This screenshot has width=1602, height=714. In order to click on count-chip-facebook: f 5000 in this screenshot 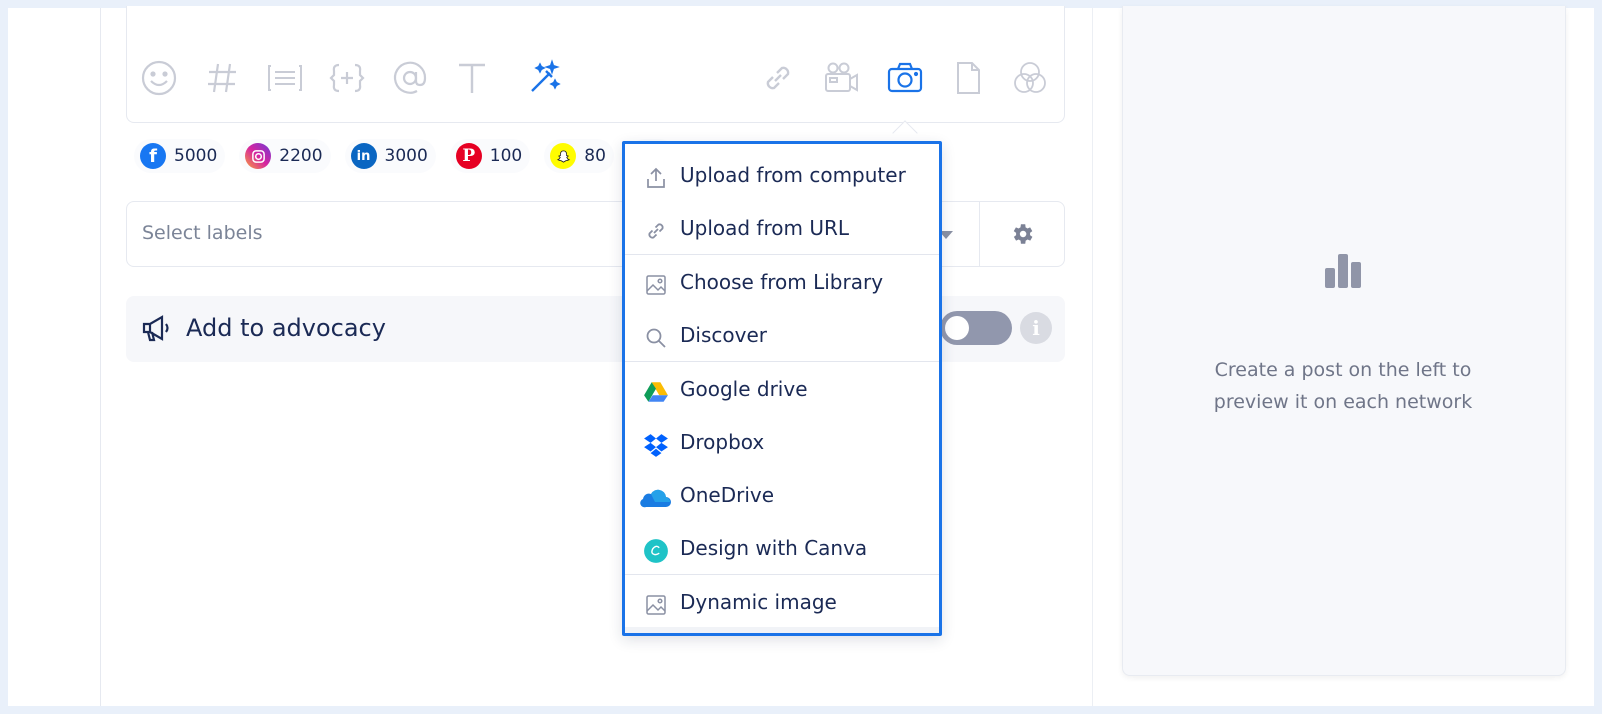, I will do `click(180, 156)`.